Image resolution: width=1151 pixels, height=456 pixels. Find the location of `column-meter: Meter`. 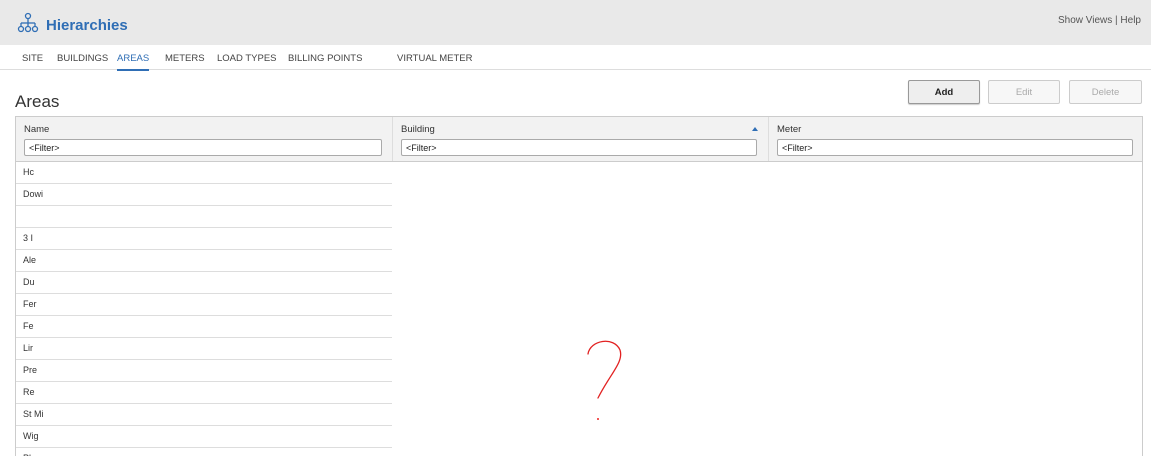

column-meter: Meter is located at coordinates (955, 139).